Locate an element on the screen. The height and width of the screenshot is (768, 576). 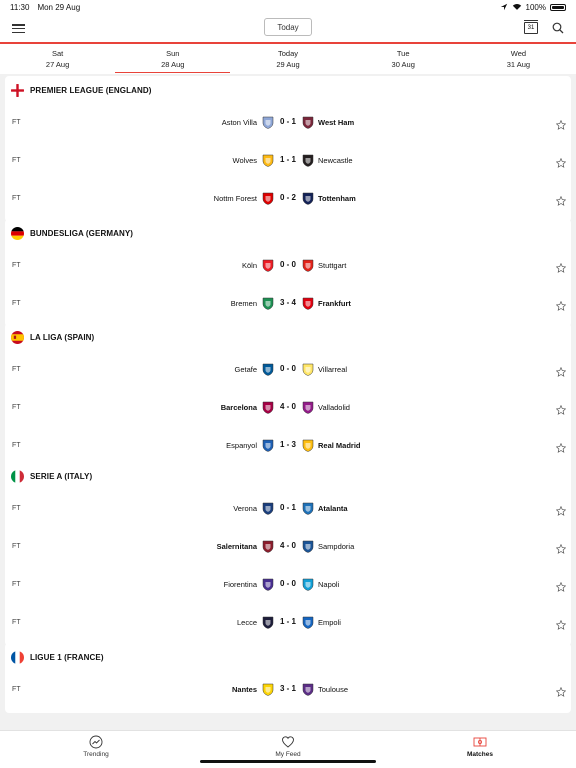
day-tab-today: Today 29 Aug is located at coordinates (287, 59).